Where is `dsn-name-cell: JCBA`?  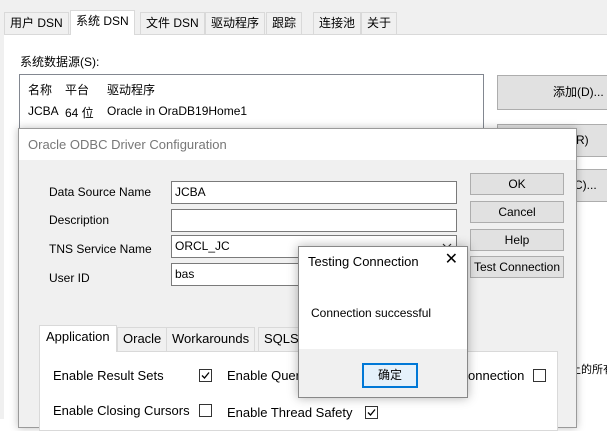
dsn-name-cell: JCBA is located at coordinates (43, 111).